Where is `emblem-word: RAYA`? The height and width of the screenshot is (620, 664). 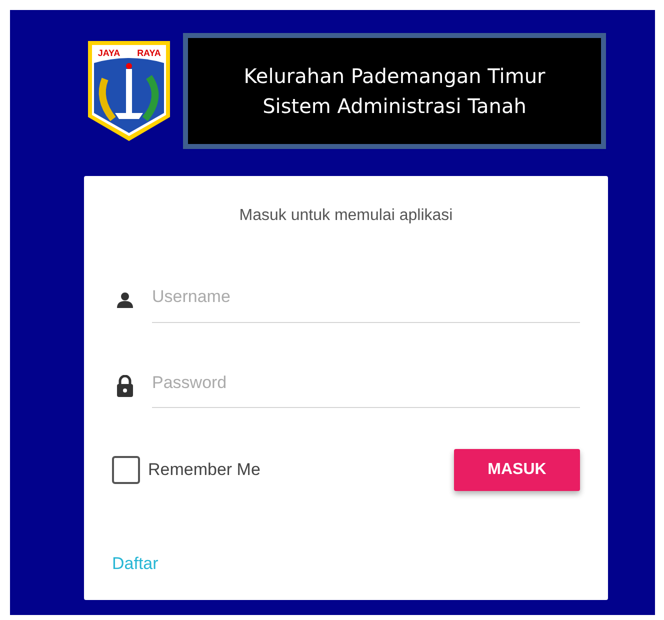
emblem-word: RAYA is located at coordinates (149, 53).